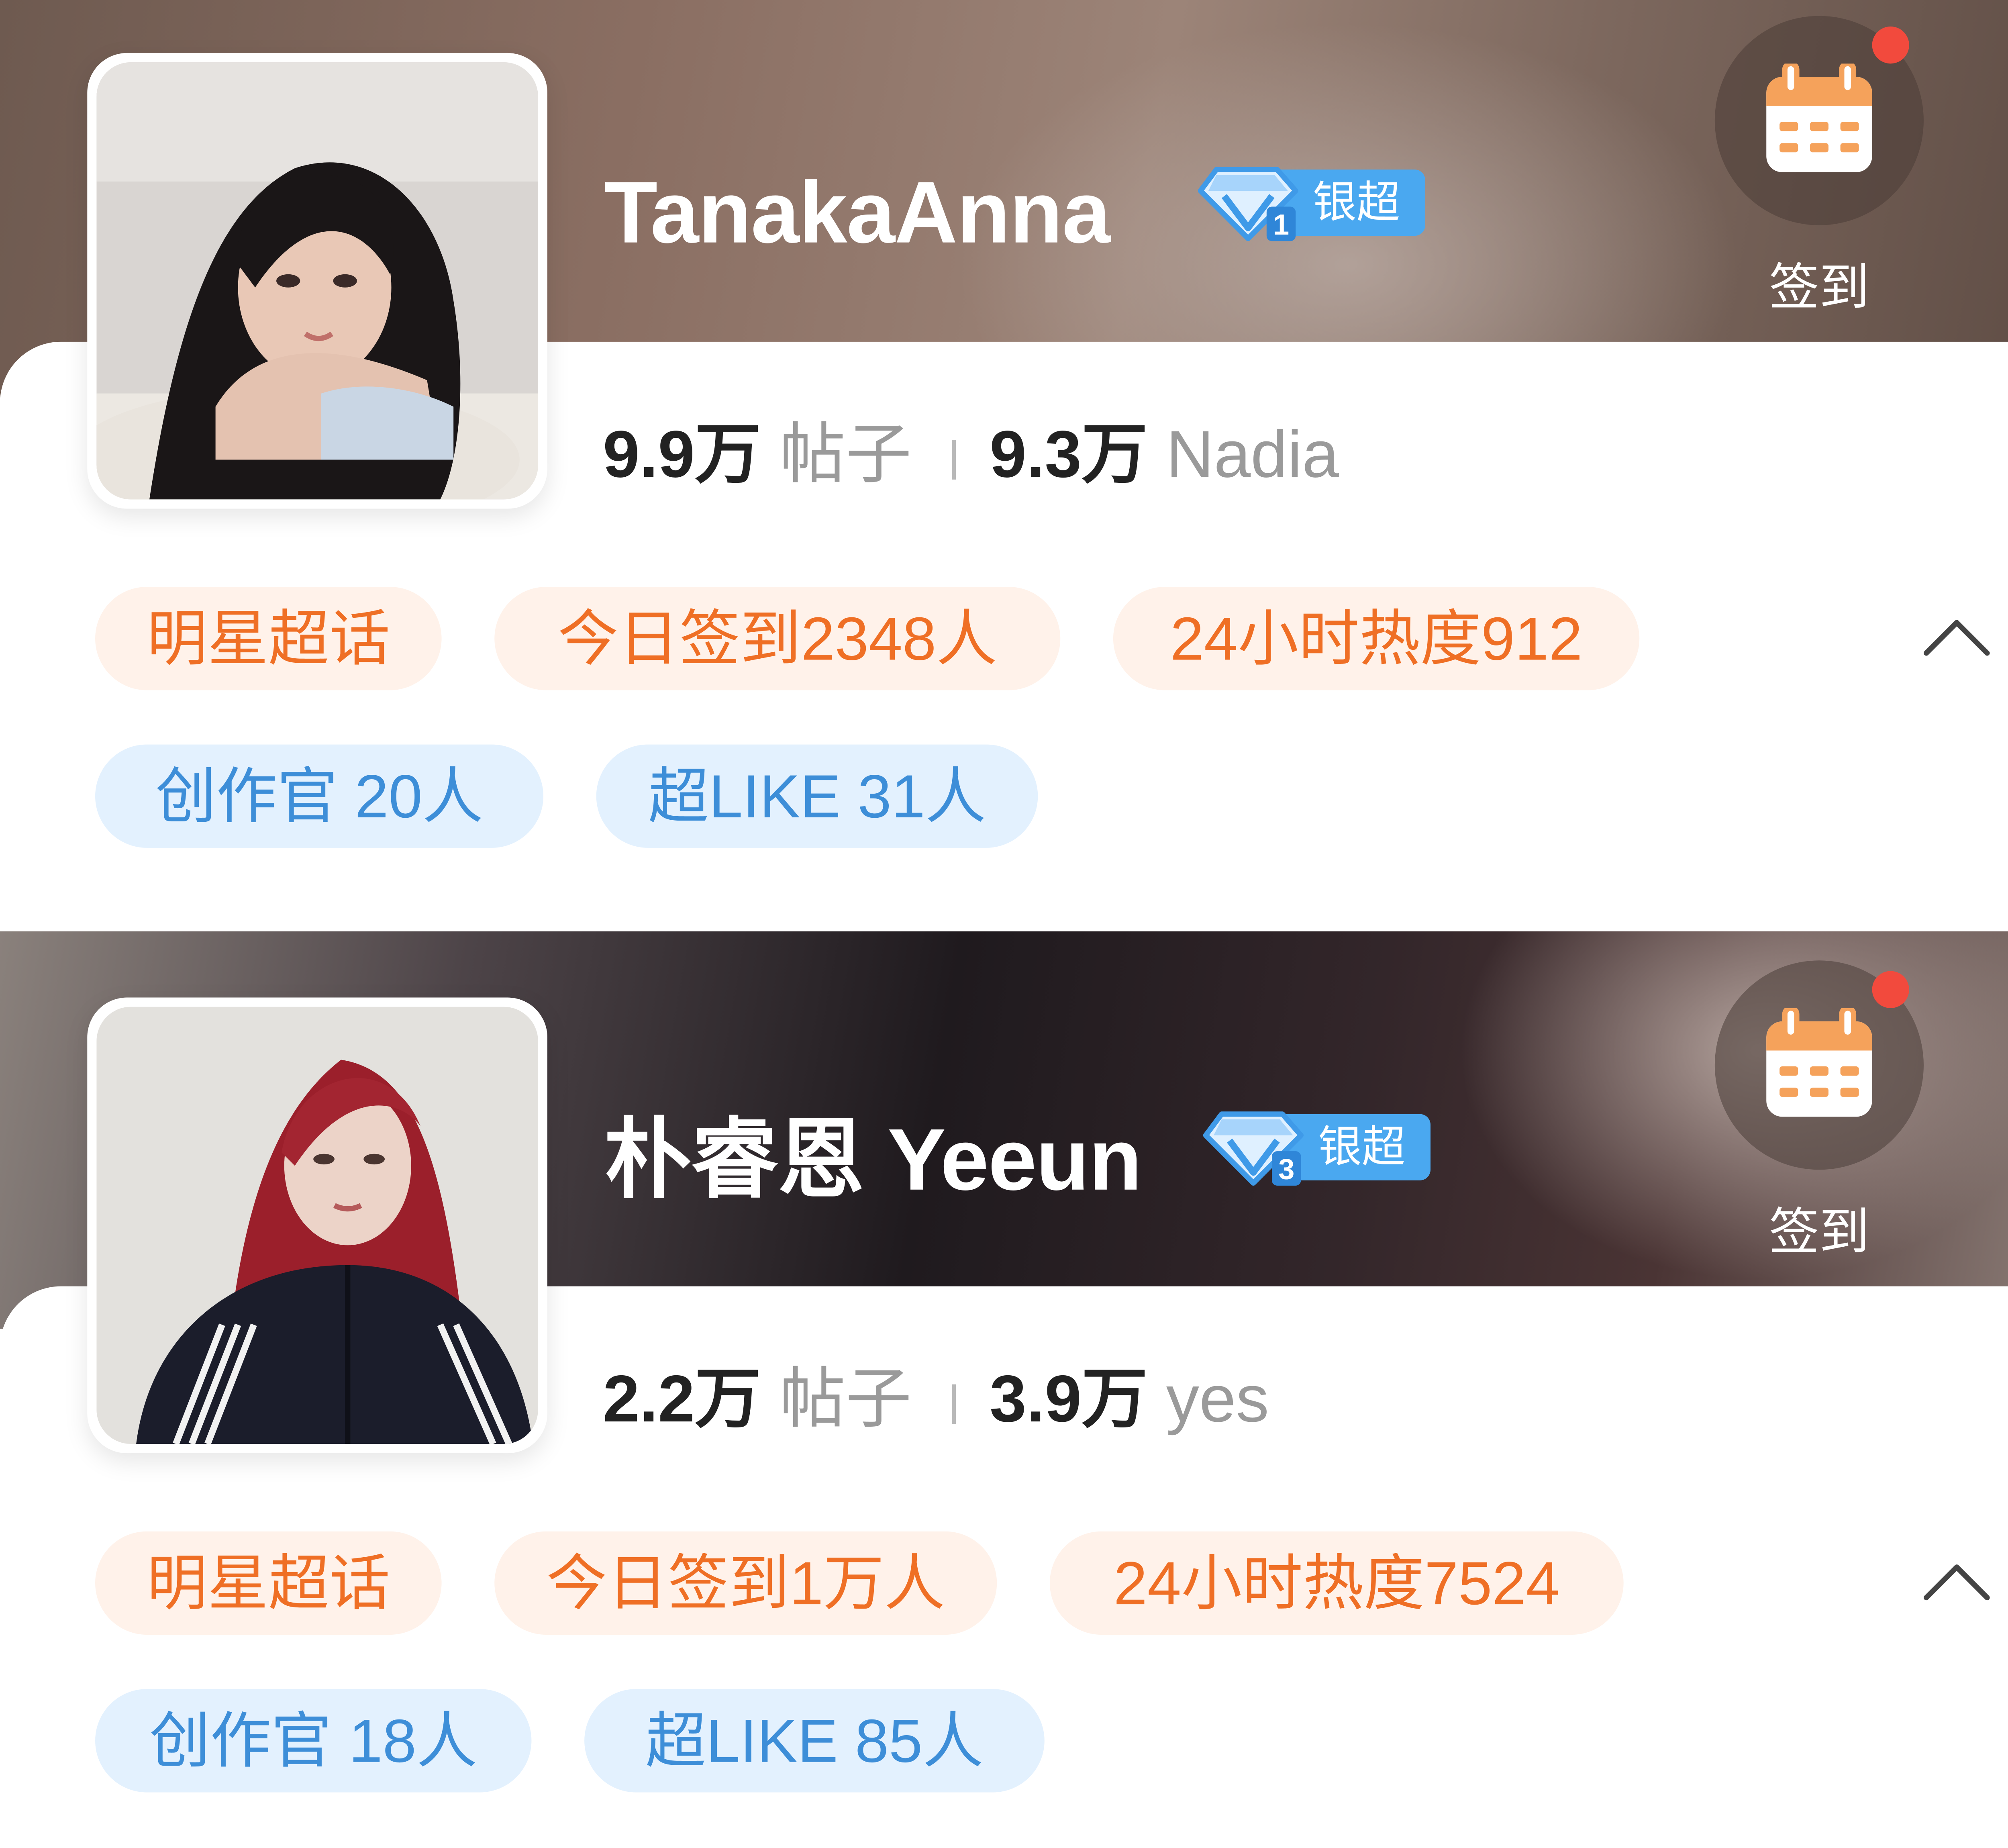 The image size is (2008, 1848). What do you see at coordinates (682, 1399) in the screenshot?
I see `posts-count: 2.2万` at bounding box center [682, 1399].